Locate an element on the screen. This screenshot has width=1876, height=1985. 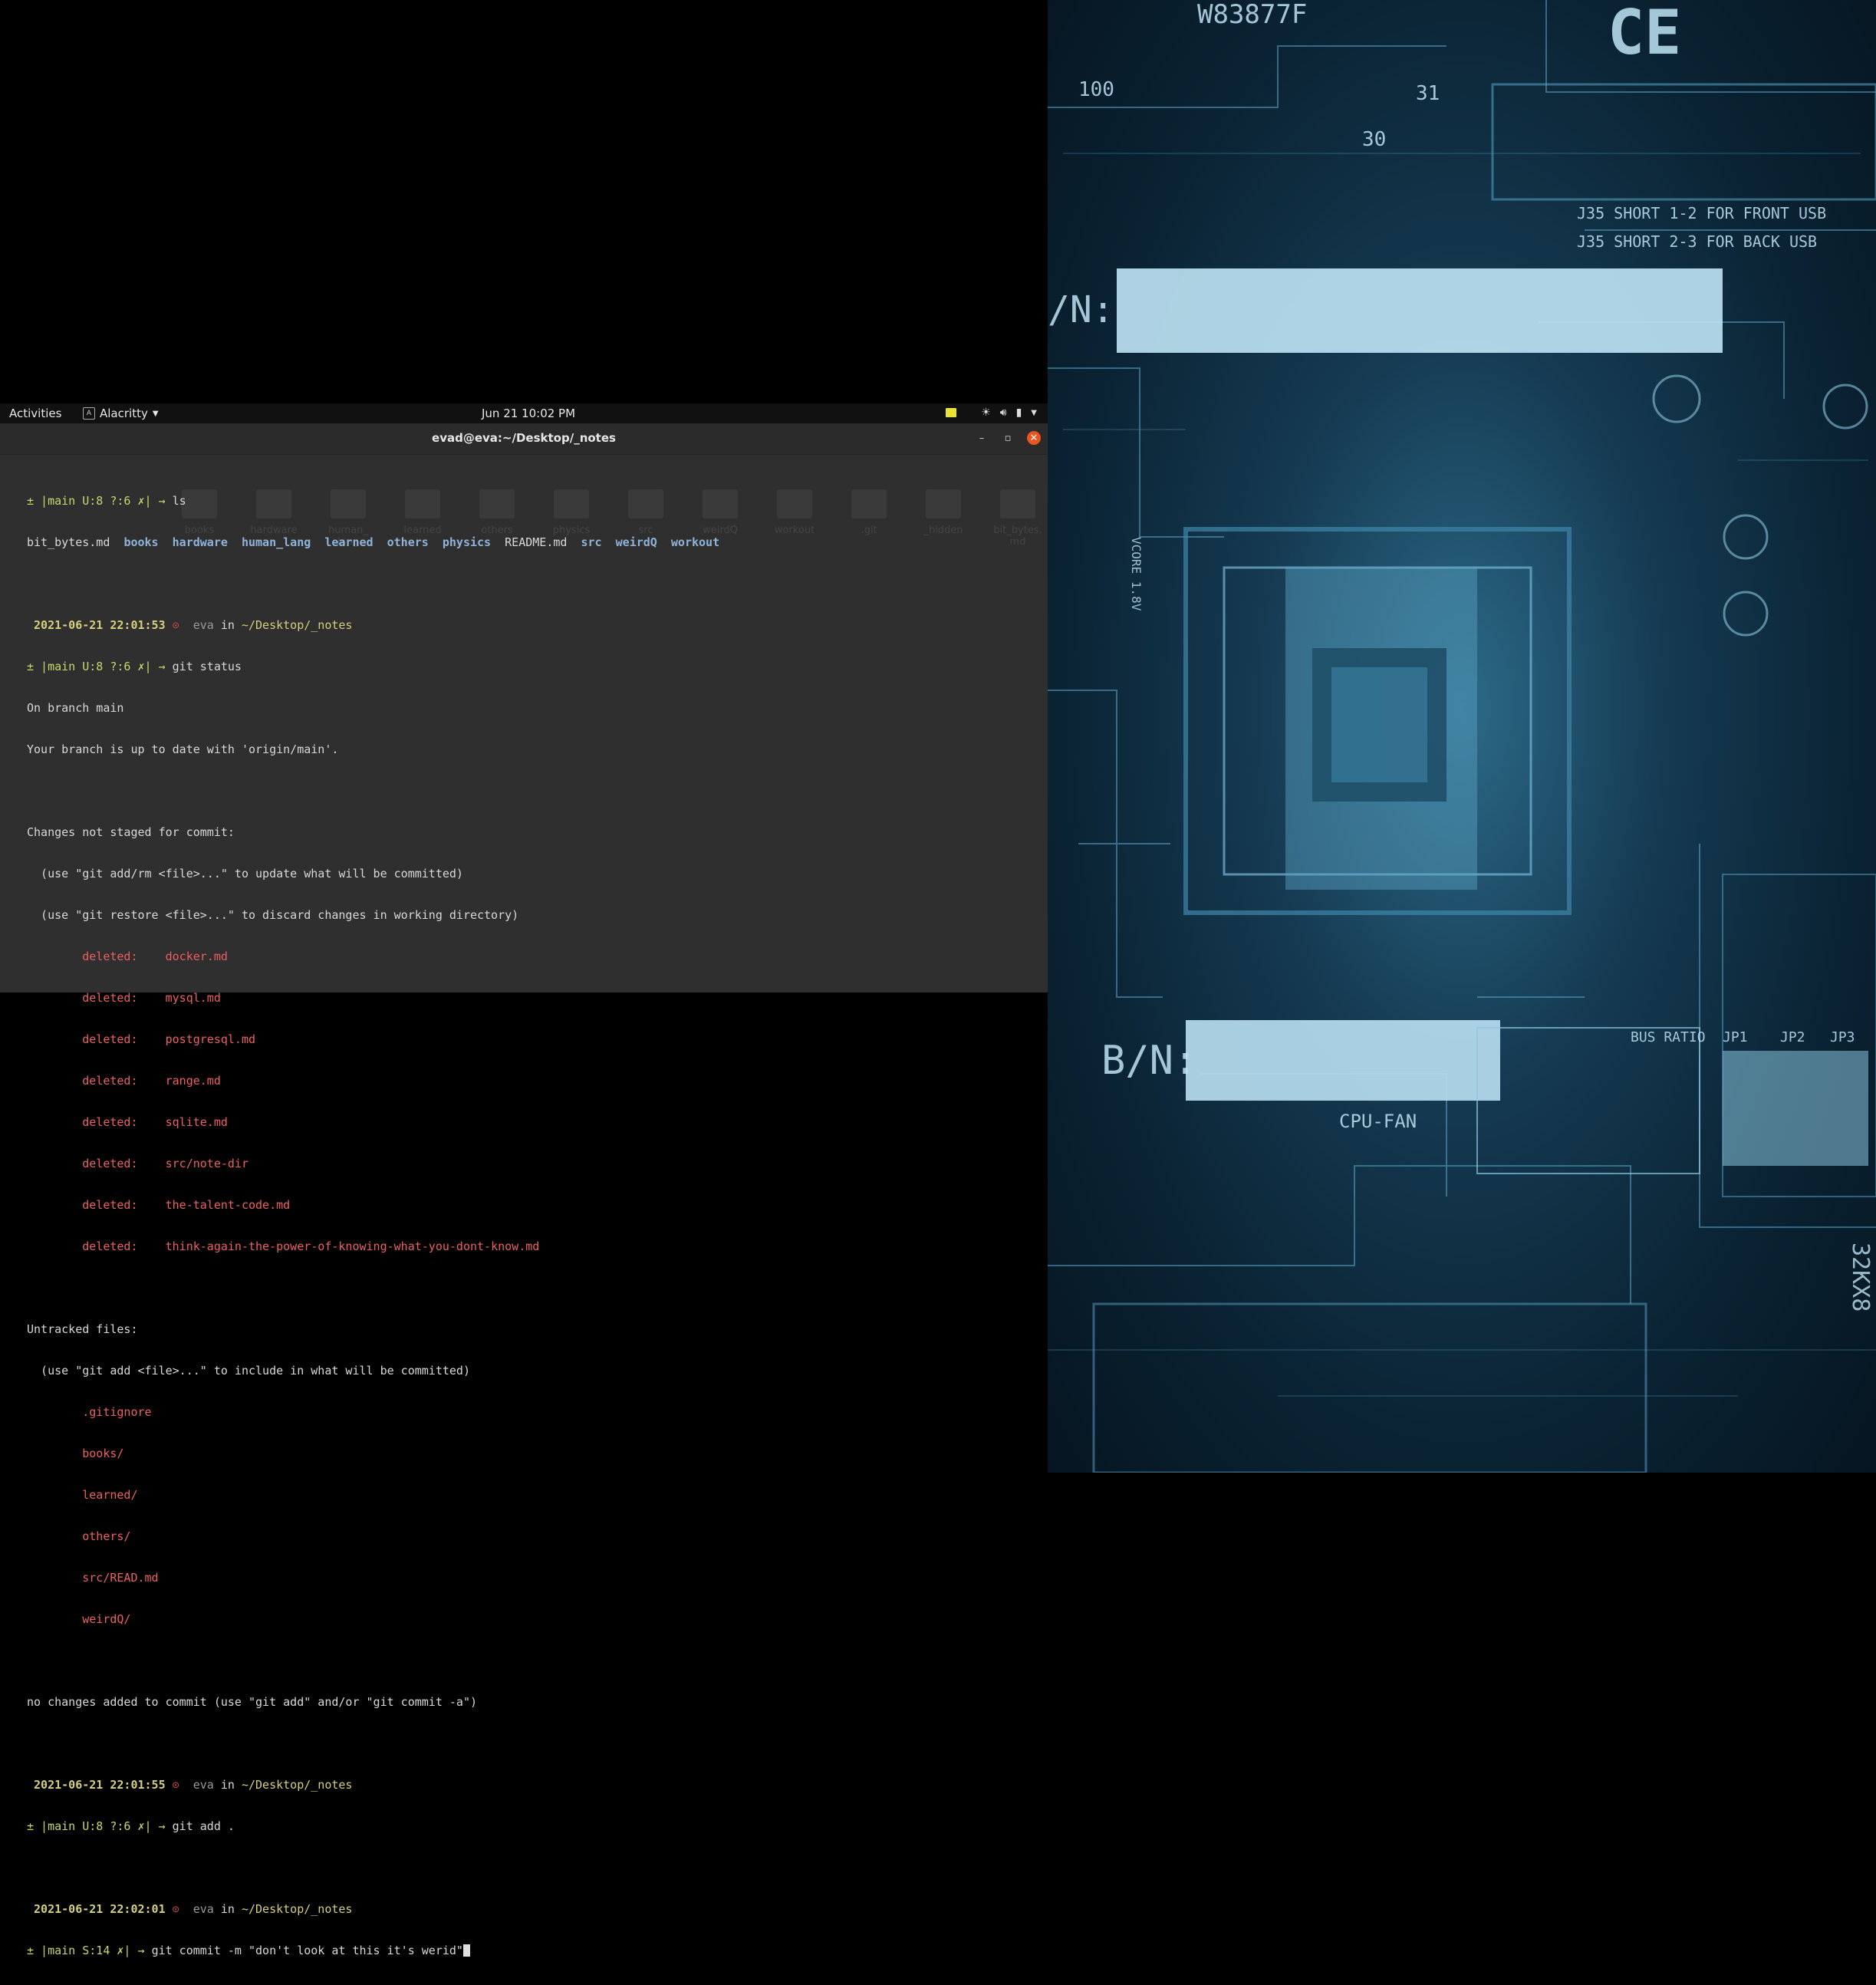
battery-icon: ▮ is located at coordinates (1019, 413).